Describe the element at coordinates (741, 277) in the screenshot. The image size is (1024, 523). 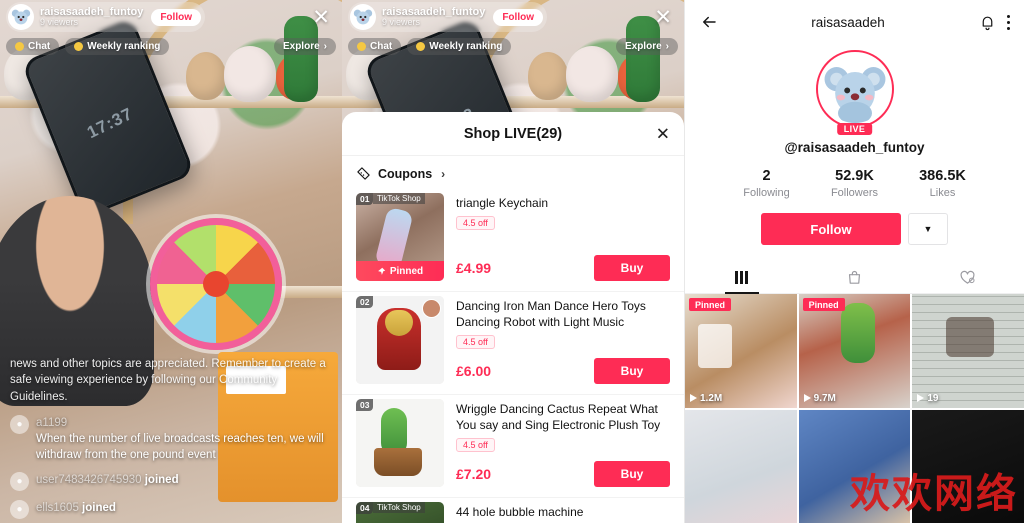
I see `tab-videos` at that location.